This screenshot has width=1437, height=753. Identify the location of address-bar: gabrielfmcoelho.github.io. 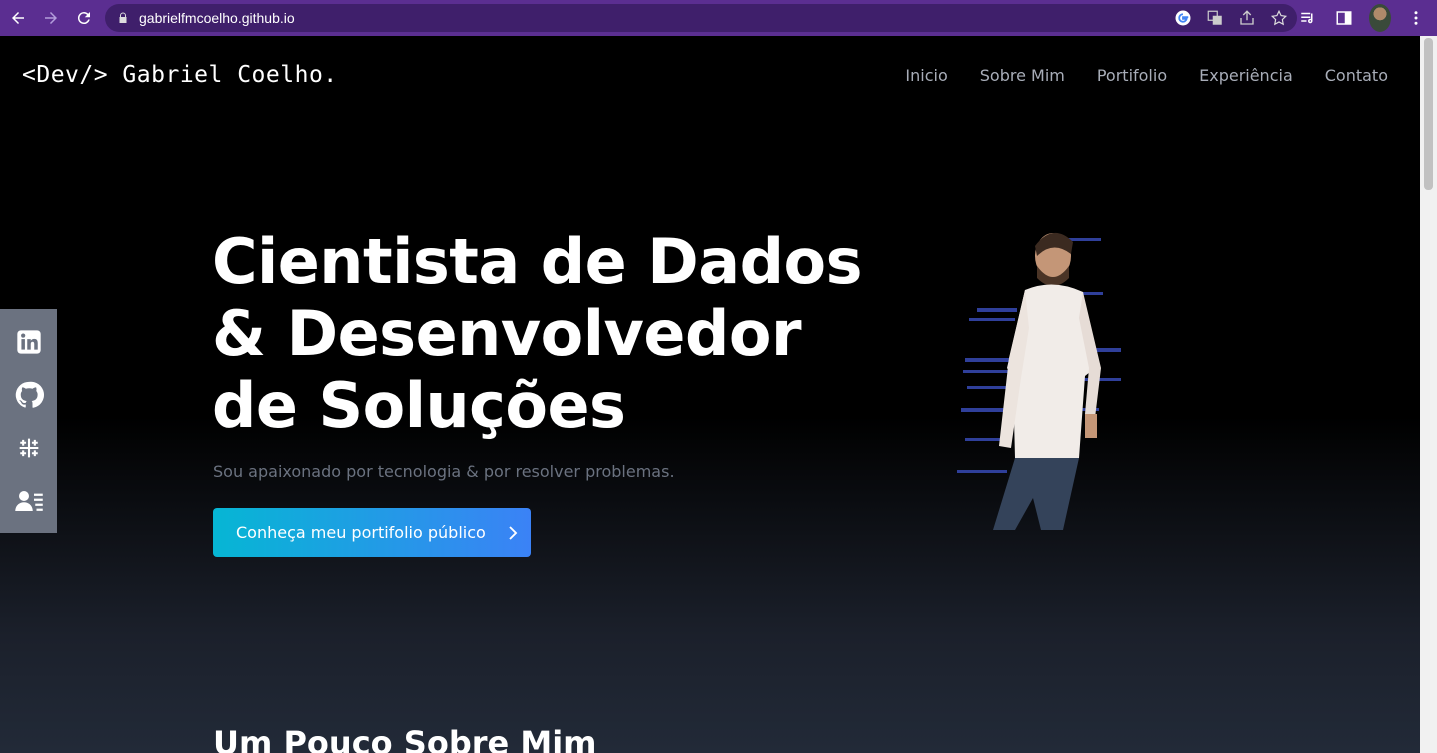
(701, 18).